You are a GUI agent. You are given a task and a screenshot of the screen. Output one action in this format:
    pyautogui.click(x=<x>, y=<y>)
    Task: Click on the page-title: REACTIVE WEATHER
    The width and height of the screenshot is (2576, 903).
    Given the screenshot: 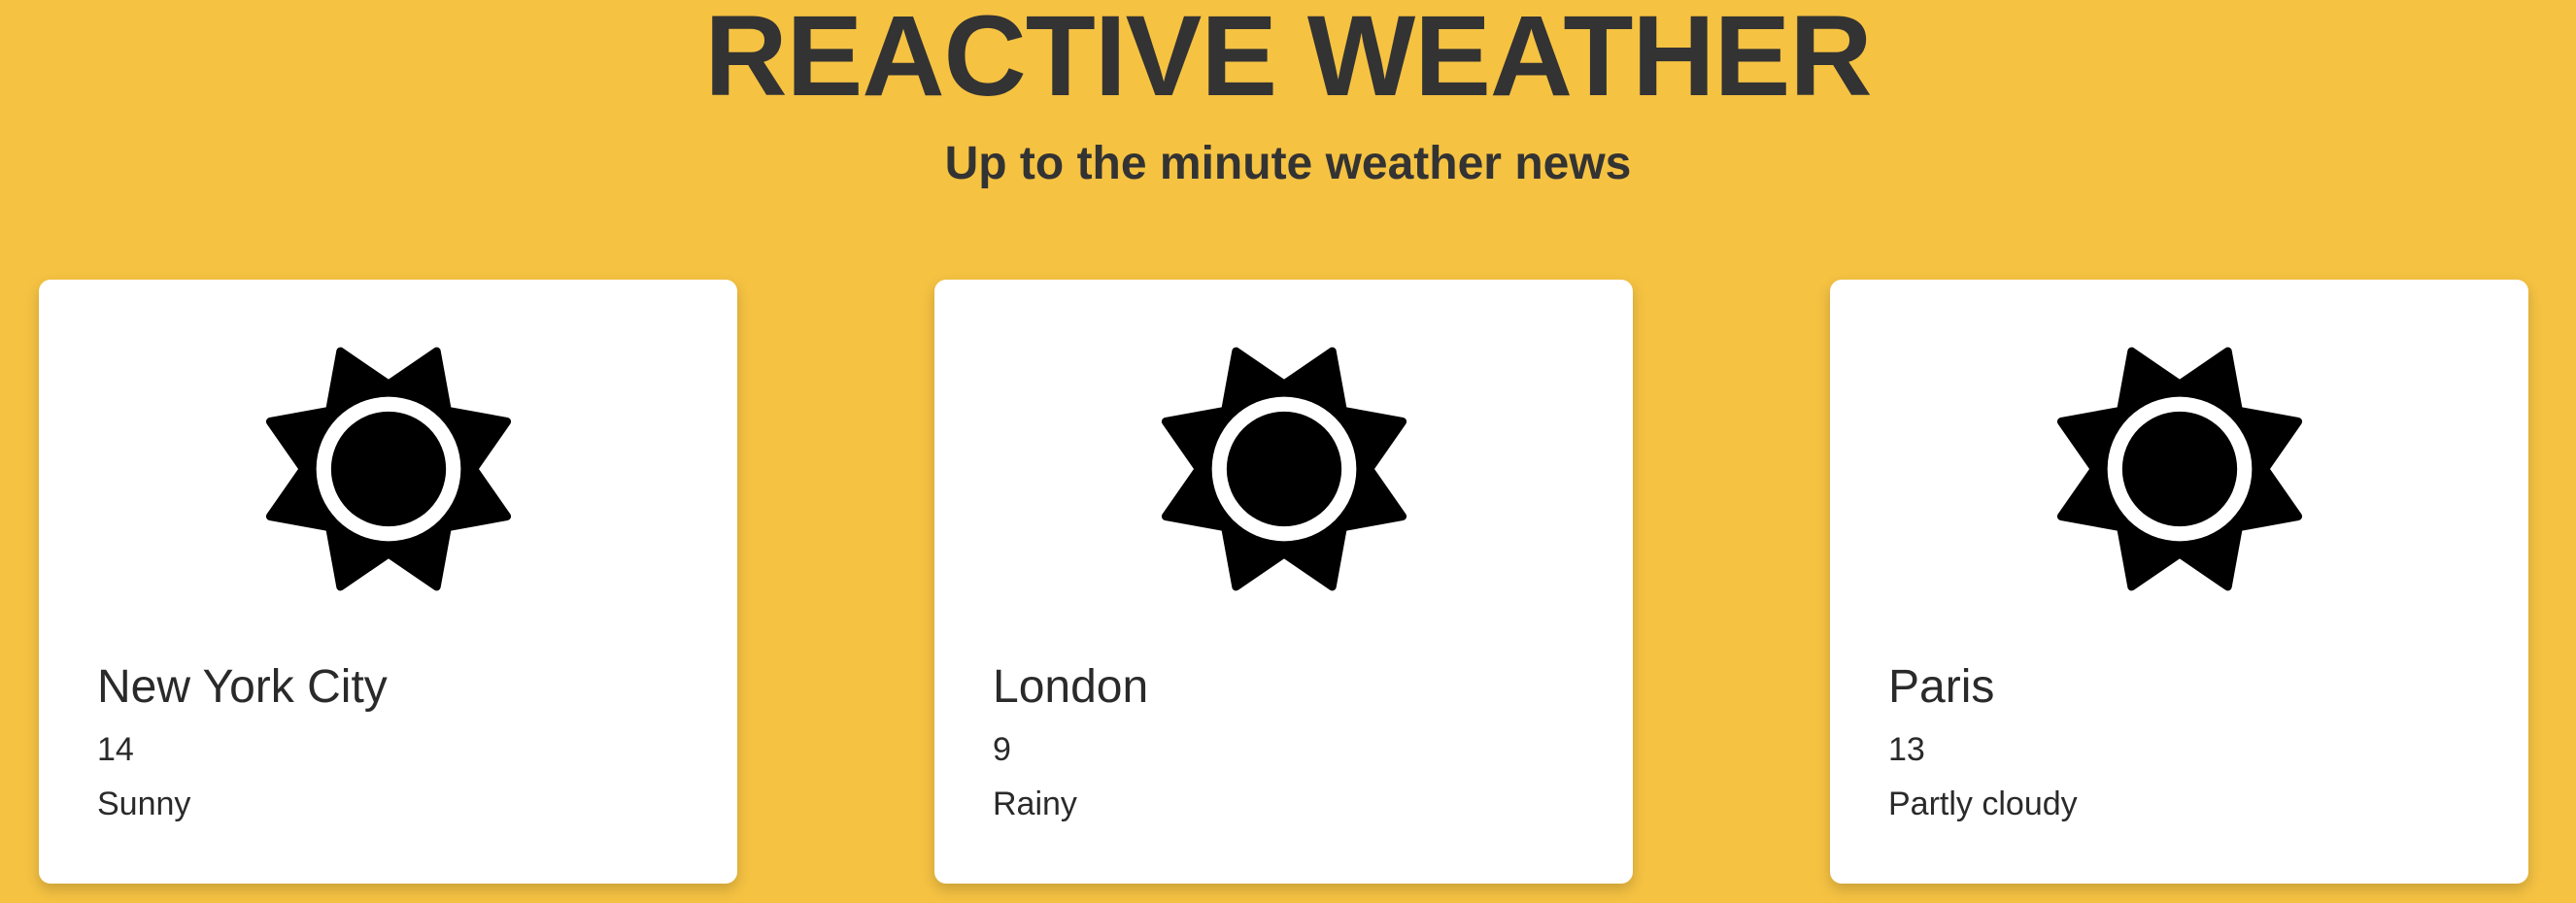 What is the action you would take?
    pyautogui.click(x=1288, y=60)
    